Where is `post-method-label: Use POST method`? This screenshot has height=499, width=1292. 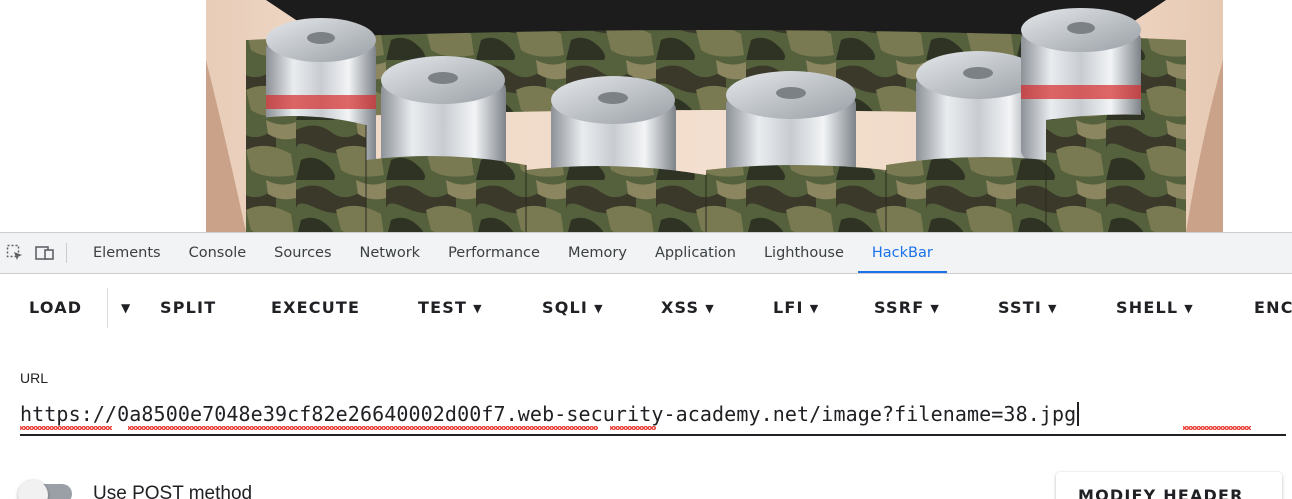 post-method-label: Use POST method is located at coordinates (173, 491).